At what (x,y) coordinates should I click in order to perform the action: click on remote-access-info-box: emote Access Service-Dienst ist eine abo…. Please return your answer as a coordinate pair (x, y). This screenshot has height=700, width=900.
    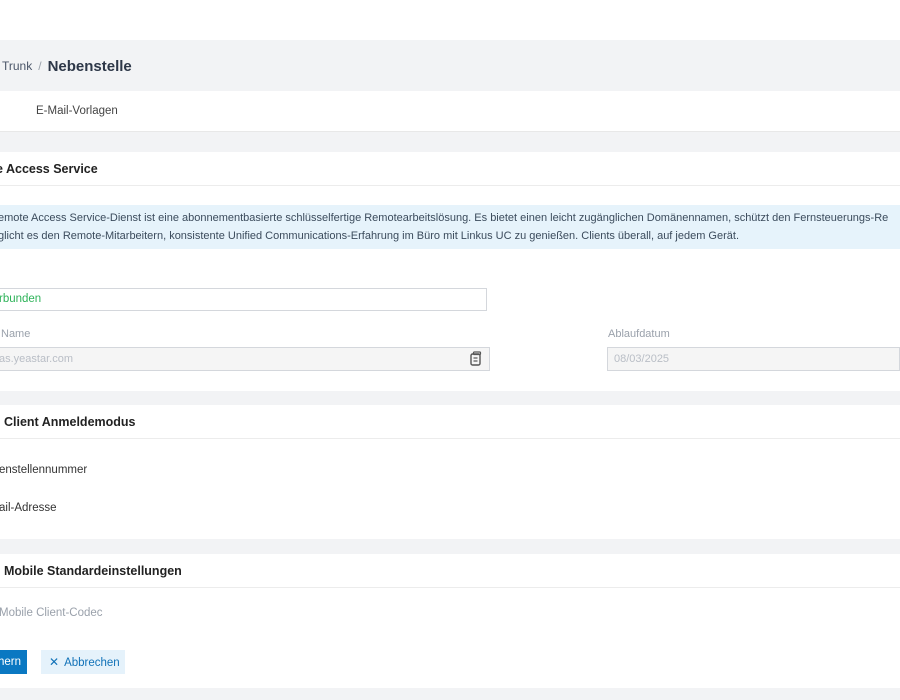
    Looking at the image, I should click on (450, 227).